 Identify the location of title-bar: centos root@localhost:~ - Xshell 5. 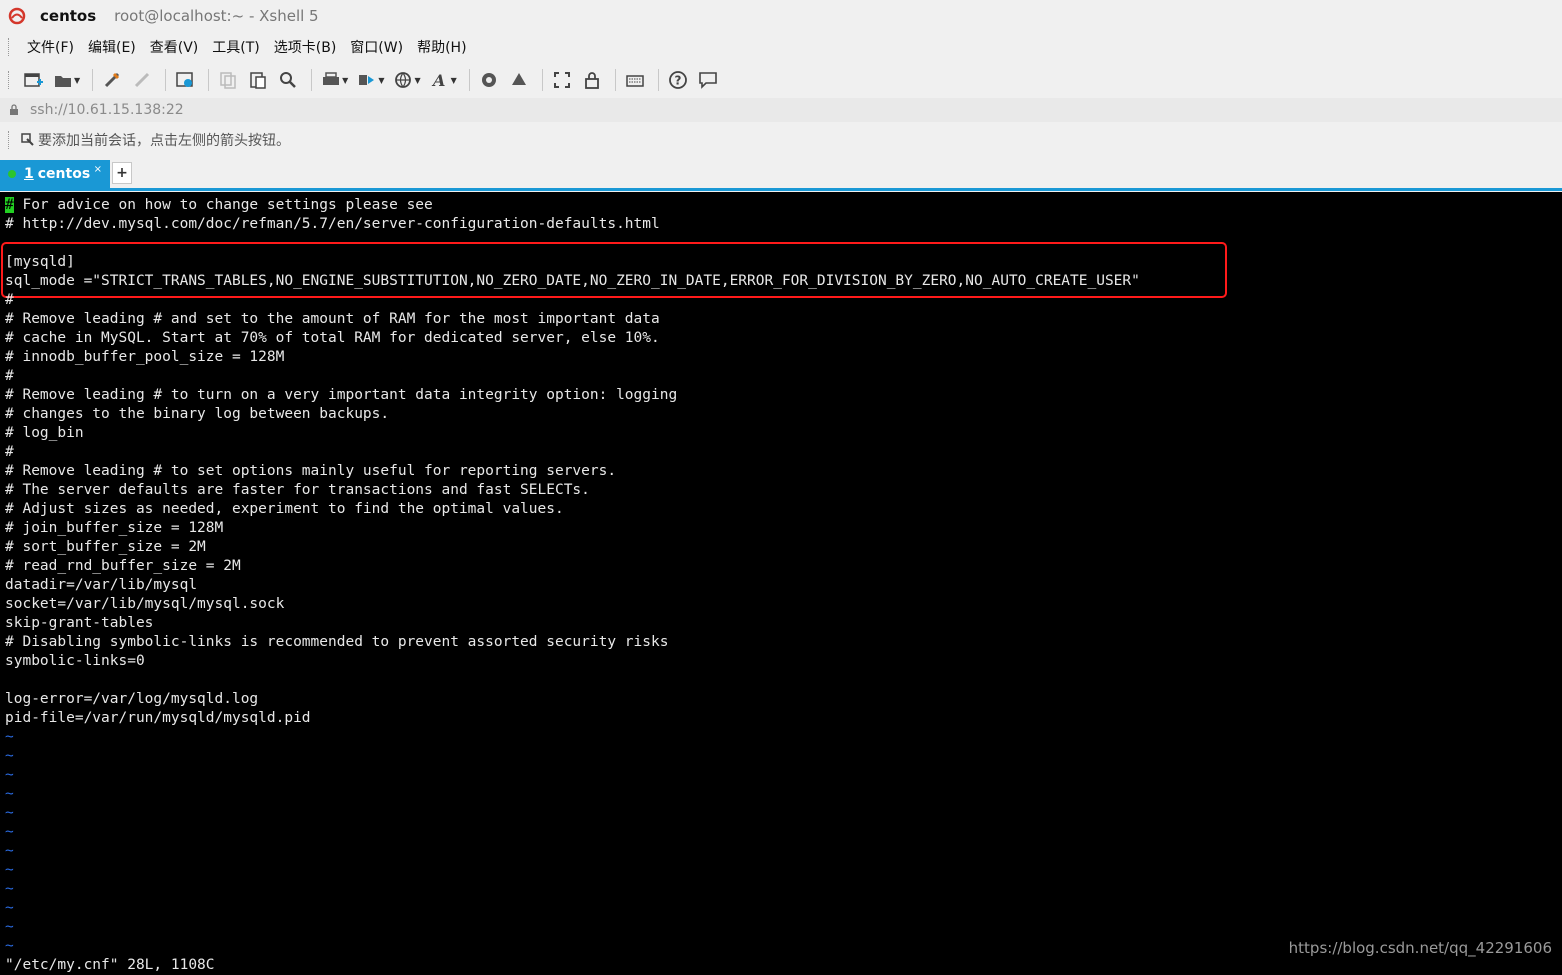
(781, 16).